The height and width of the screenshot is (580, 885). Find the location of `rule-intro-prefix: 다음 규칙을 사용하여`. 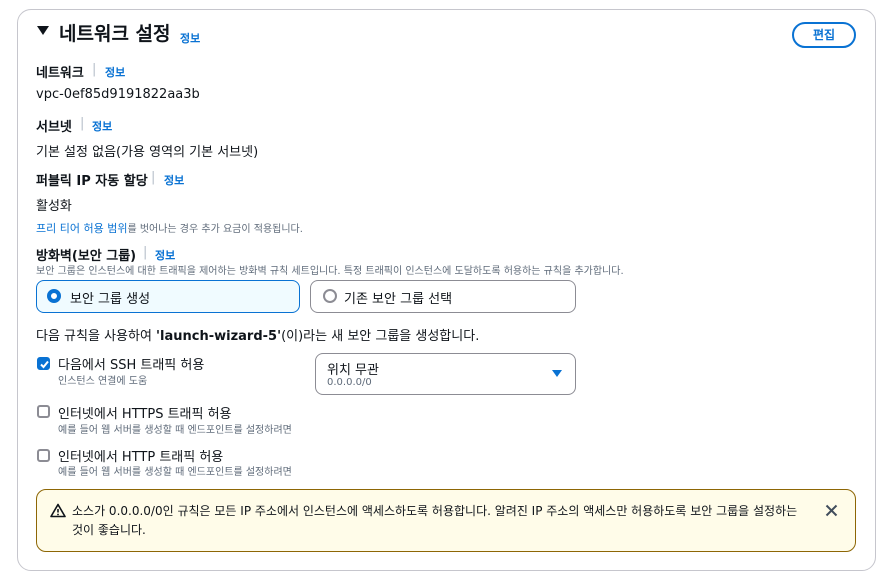

rule-intro-prefix: 다음 규칙을 사용하여 is located at coordinates (96, 336).